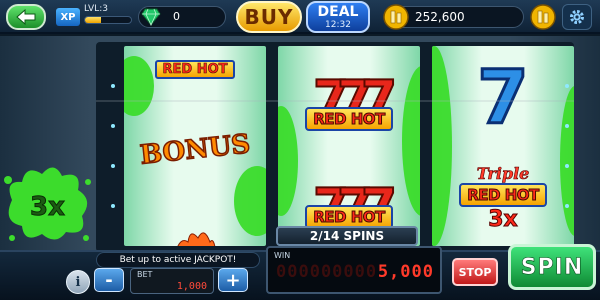 This screenshot has width=600, height=300. Describe the element at coordinates (552, 267) in the screenshot. I see `spin-button: SPIN` at that location.